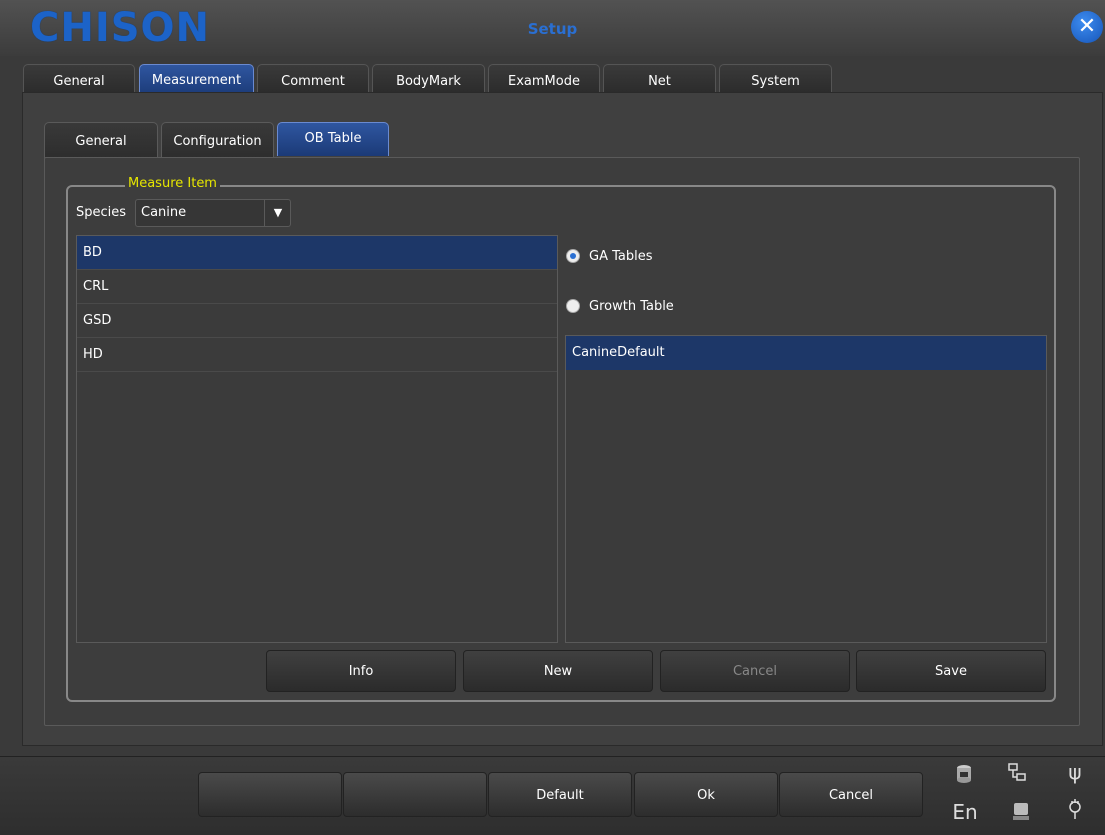 This screenshot has width=1105, height=835. What do you see at coordinates (333, 139) in the screenshot?
I see `subtab-ob-table: OB Table` at bounding box center [333, 139].